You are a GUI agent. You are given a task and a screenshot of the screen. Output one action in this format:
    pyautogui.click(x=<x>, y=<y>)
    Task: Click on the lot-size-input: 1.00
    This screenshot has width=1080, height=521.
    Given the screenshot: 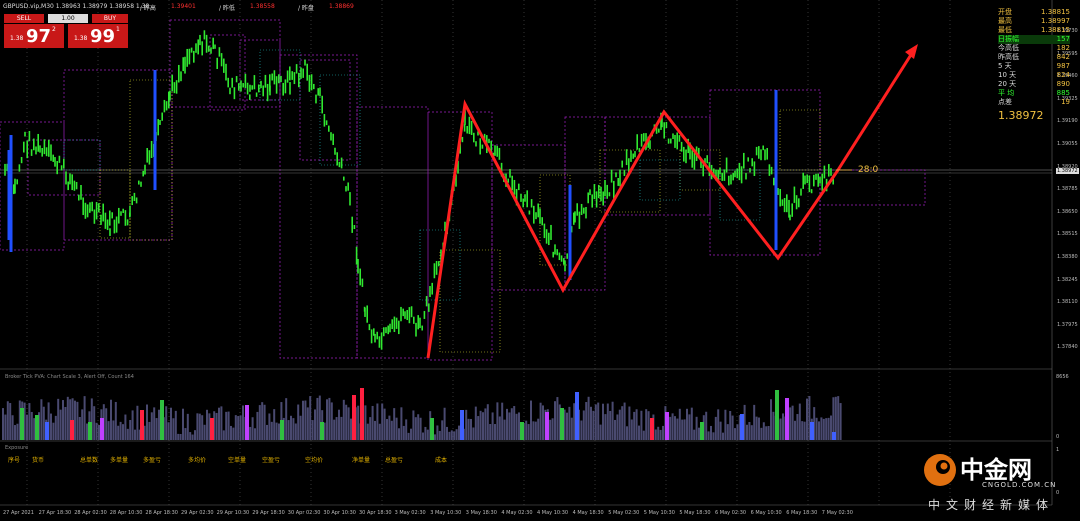 What is the action you would take?
    pyautogui.click(x=68, y=18)
    